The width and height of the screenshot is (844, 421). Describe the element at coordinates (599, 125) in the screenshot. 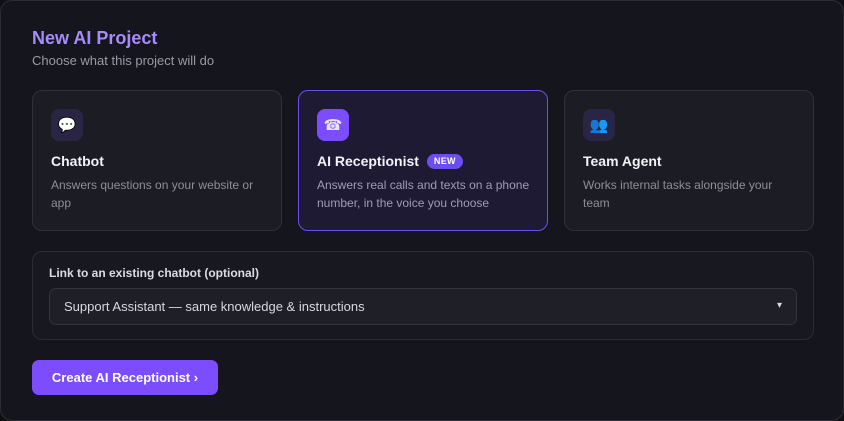

I see `people-icon: 👥` at that location.